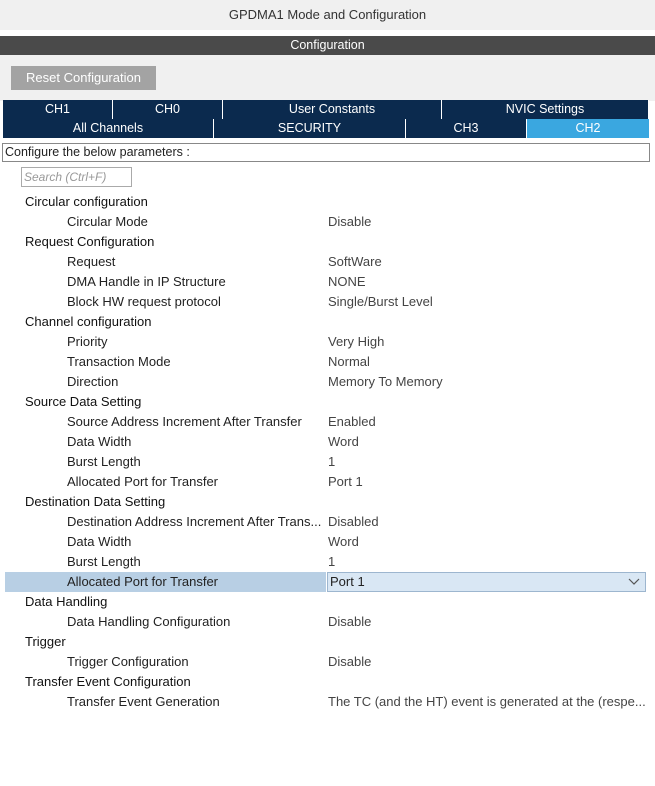  Describe the element at coordinates (108, 128) in the screenshot. I see `tab-all-channels: All Channels` at that location.